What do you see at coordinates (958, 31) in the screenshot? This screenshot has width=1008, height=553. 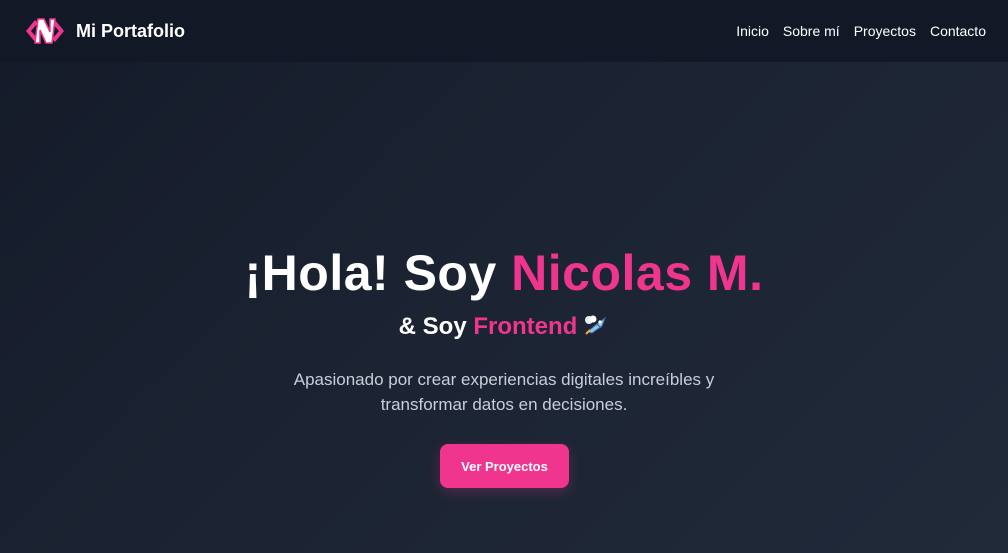 I see `nav-link-contacto: Contacto` at bounding box center [958, 31].